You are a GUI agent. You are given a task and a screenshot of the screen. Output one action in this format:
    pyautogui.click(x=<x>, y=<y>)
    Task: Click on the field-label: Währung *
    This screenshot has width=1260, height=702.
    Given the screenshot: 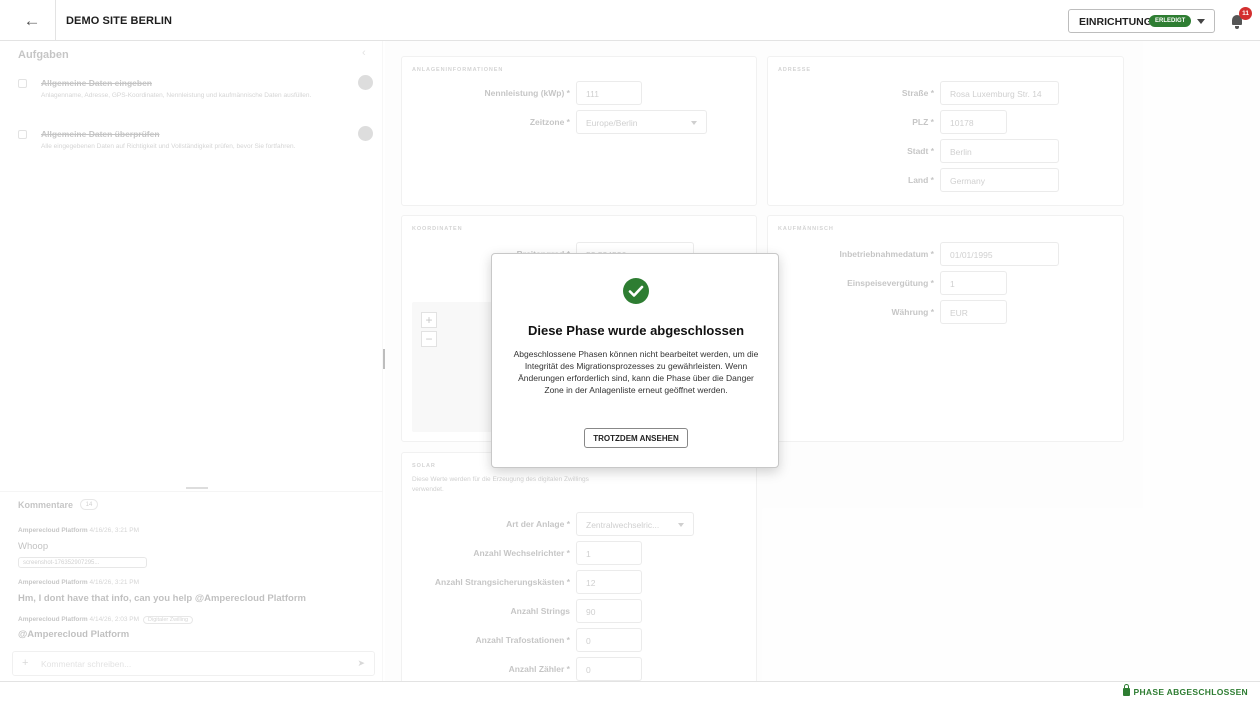 What is the action you would take?
    pyautogui.click(x=913, y=312)
    